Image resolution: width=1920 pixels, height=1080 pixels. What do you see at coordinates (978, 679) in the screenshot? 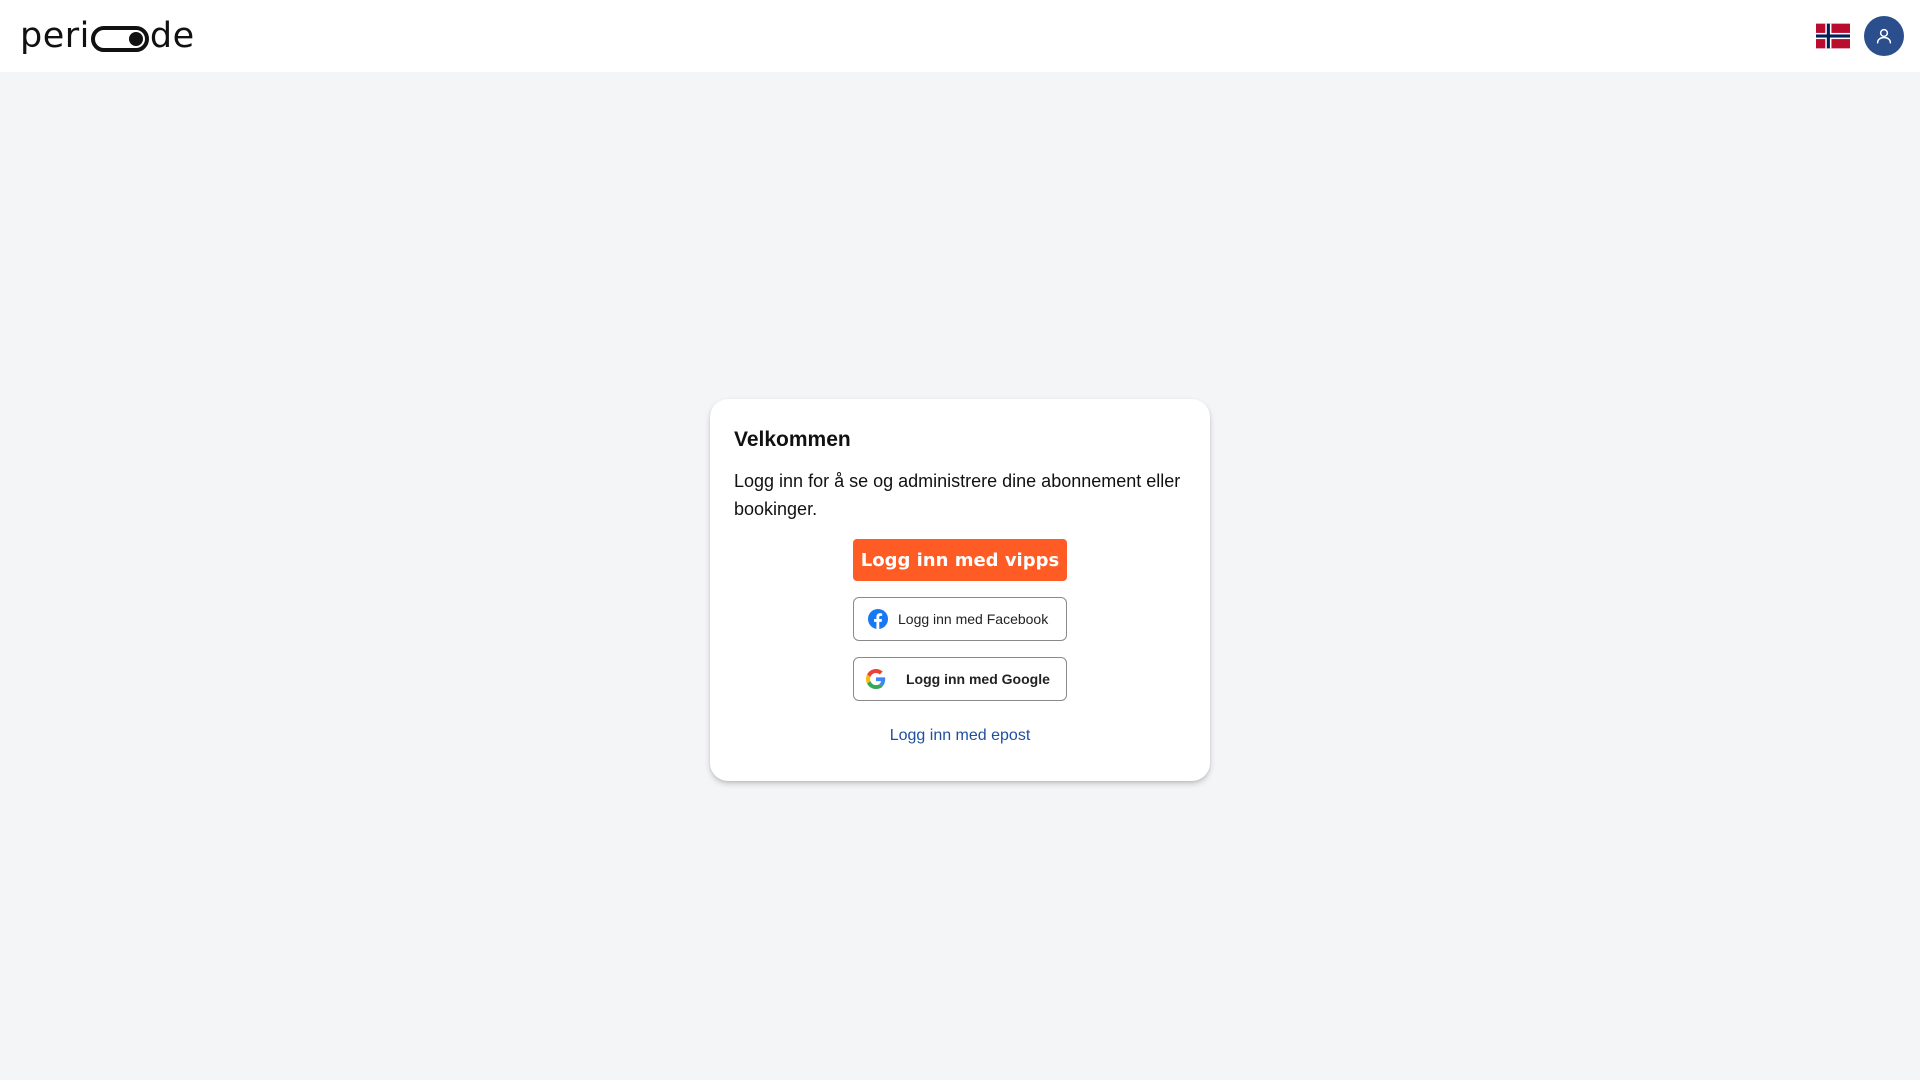
I see `google-login-label: Logg inn med Google` at bounding box center [978, 679].